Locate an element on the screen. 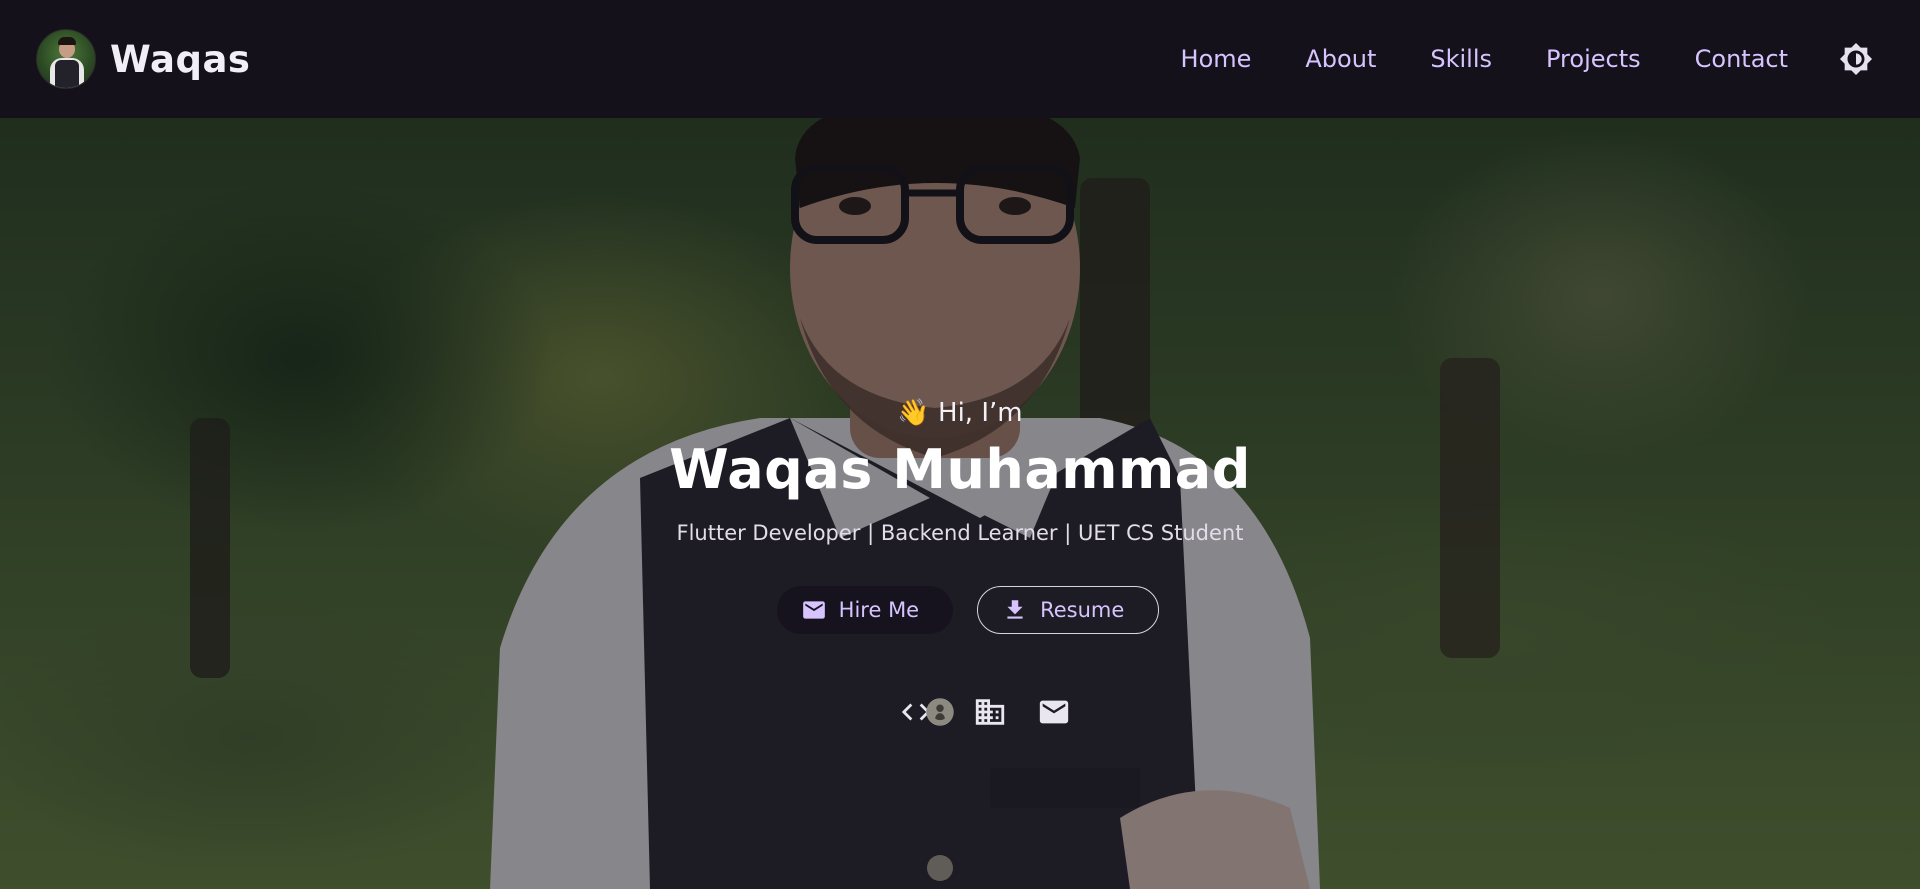 This screenshot has width=1920, height=889. organization-link is located at coordinates (990, 712).